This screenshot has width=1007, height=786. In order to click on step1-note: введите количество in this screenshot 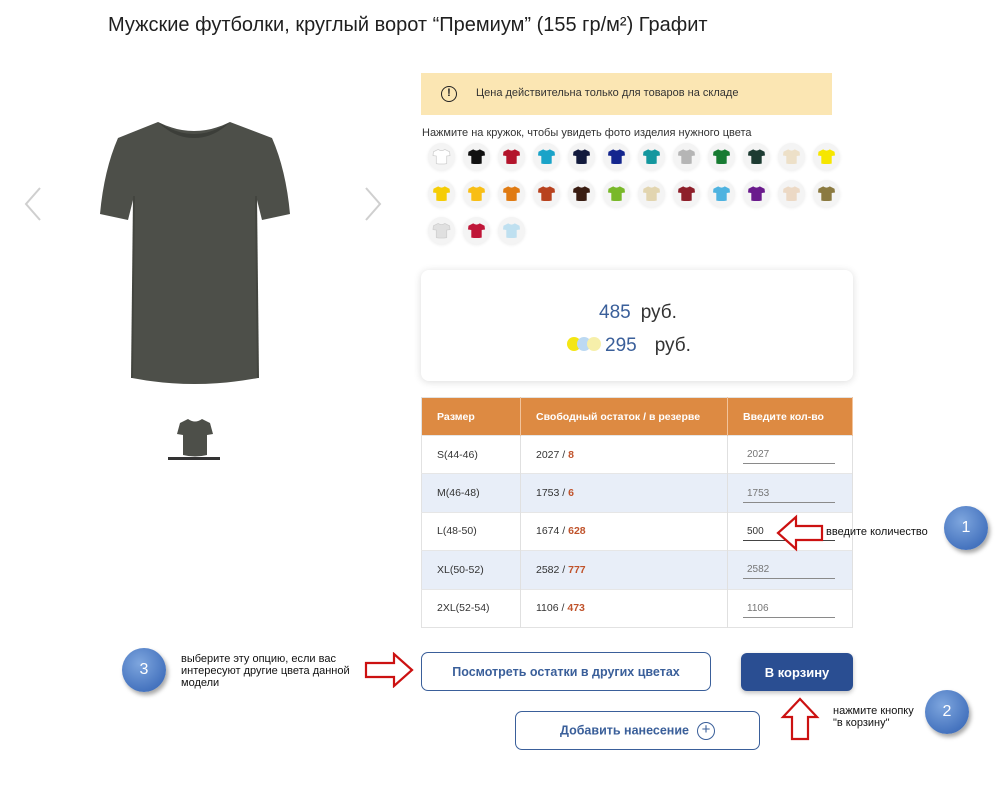, I will do `click(877, 532)`.